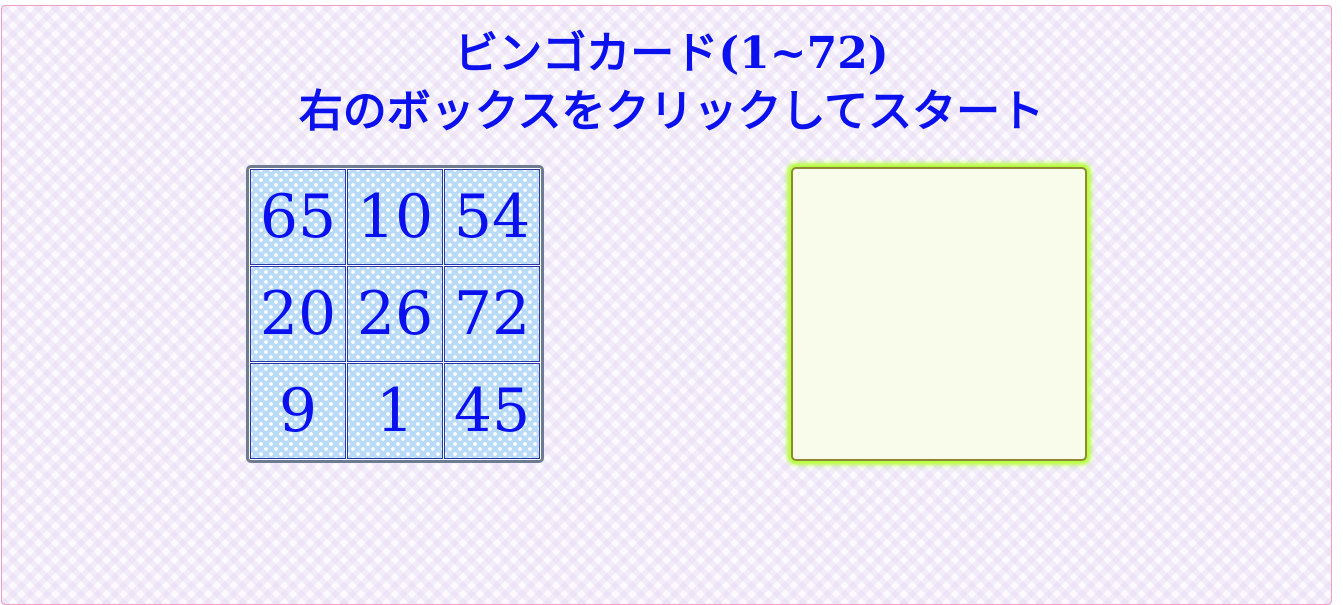  I want to click on page-title-main: ビンゴカード, so click(586, 53).